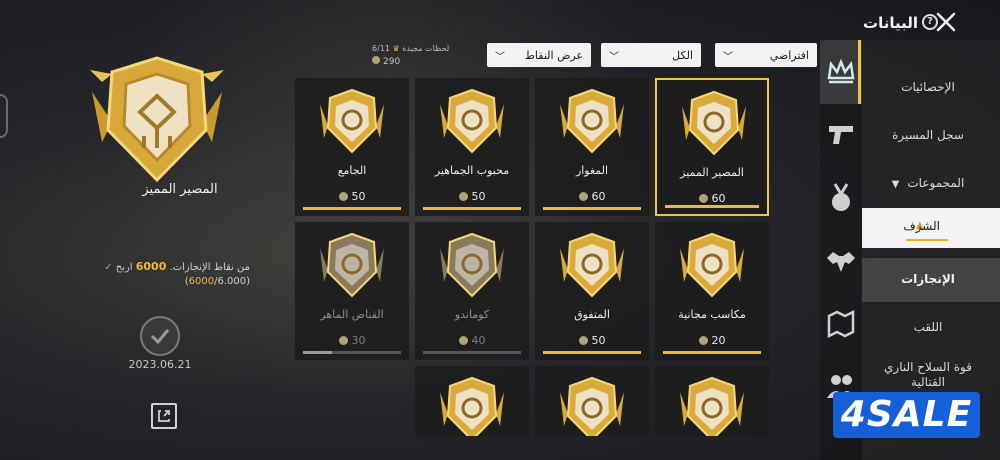 This screenshot has width=1000, height=460. What do you see at coordinates (928, 375) in the screenshot?
I see `menu-item-firepower: قوة السلاح الناري القتالية` at bounding box center [928, 375].